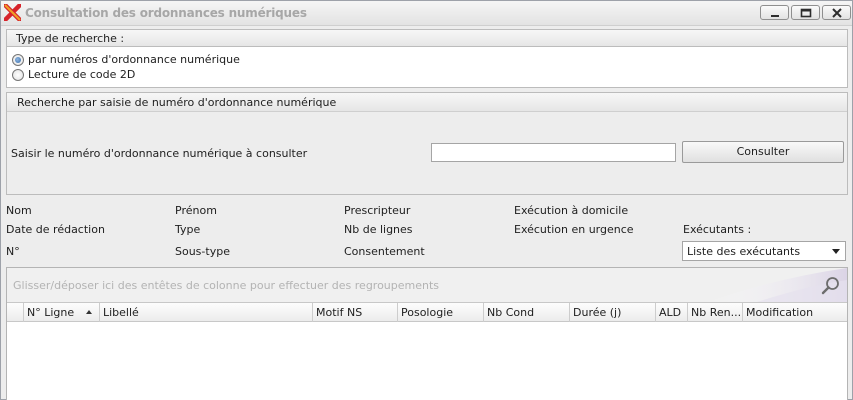 Image resolution: width=853 pixels, height=400 pixels. I want to click on radio-option-numero: par numéros d'ordonnance numérique, so click(126, 59).